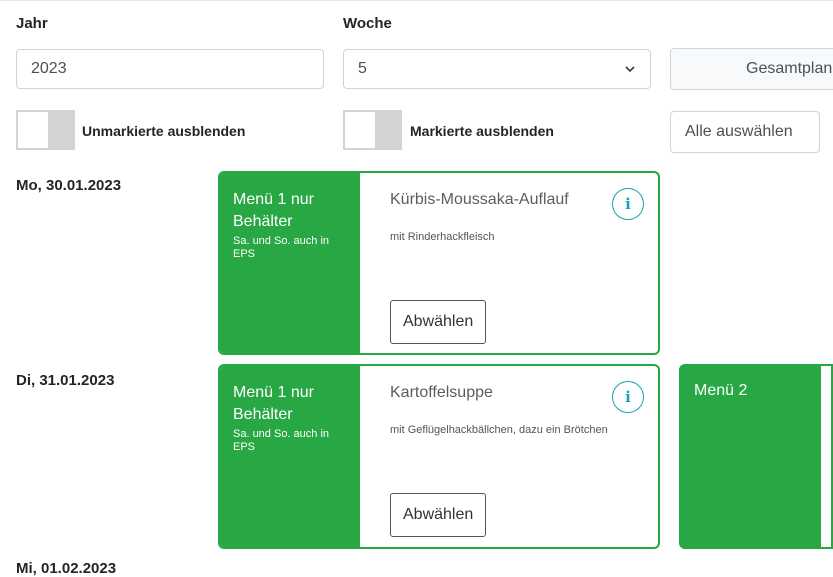  What do you see at coordinates (826, 456) in the screenshot?
I see `meal-body` at bounding box center [826, 456].